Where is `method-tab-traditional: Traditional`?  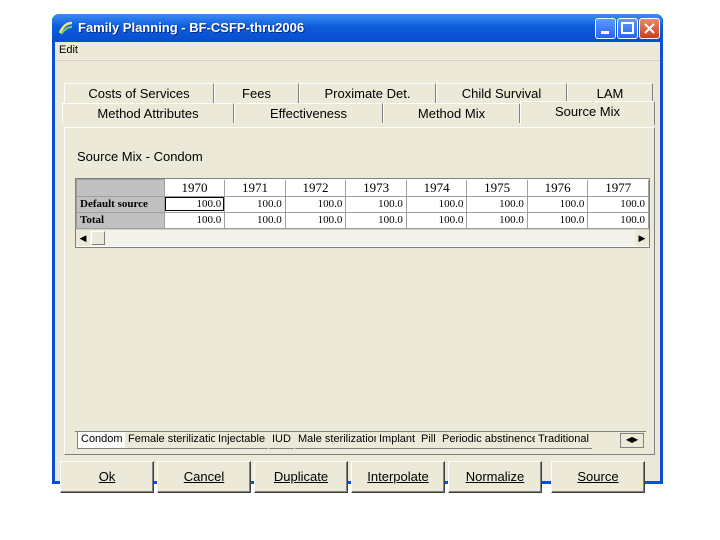 method-tab-traditional: Traditional is located at coordinates (563, 440).